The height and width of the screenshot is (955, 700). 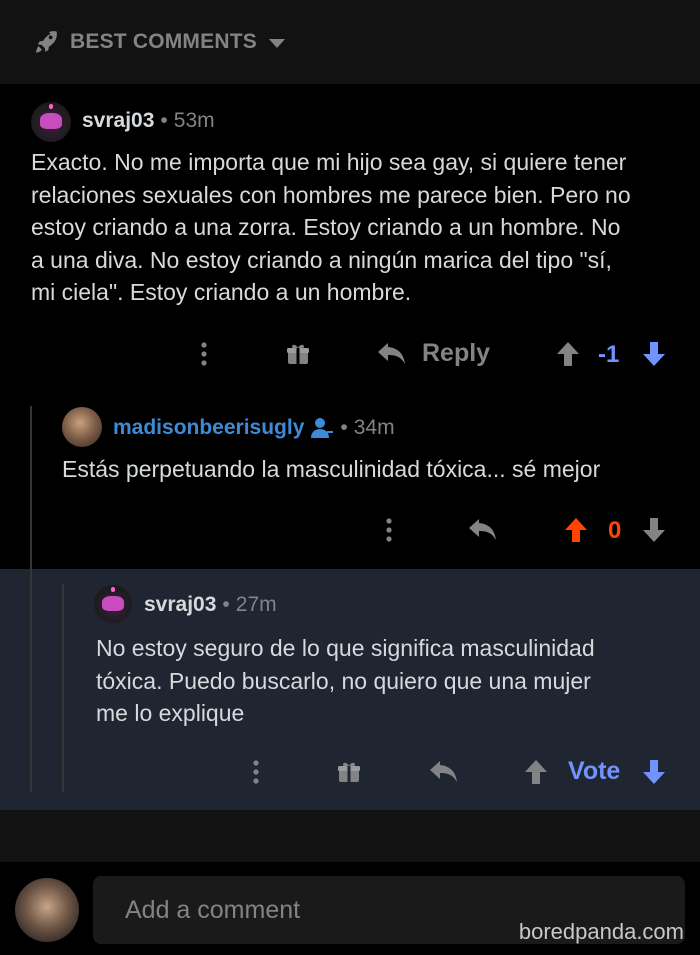 What do you see at coordinates (208, 428) in the screenshot?
I see `username: madisonbeerisugly` at bounding box center [208, 428].